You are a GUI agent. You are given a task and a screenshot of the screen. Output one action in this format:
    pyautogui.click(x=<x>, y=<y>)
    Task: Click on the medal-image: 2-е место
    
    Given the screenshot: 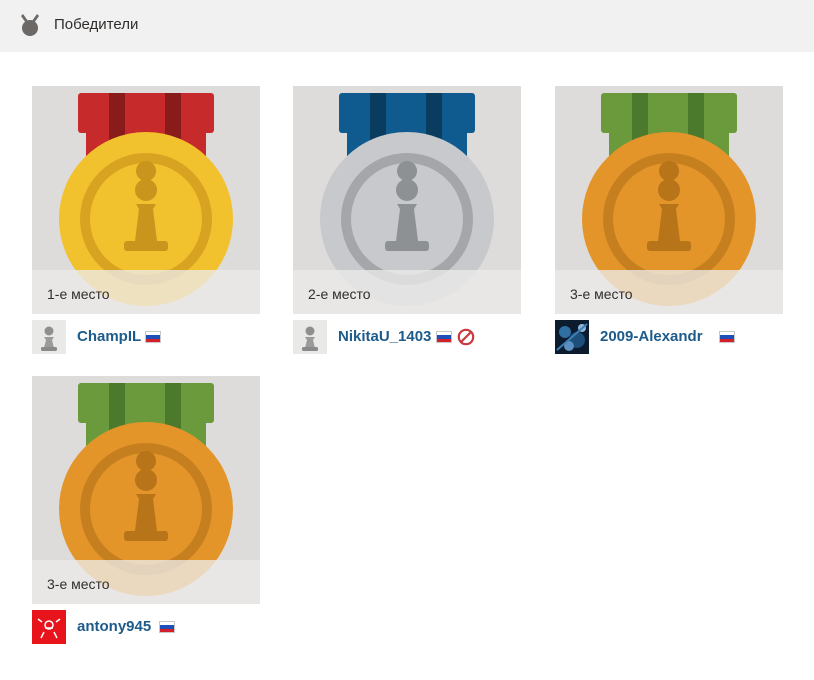 What is the action you would take?
    pyautogui.click(x=407, y=200)
    